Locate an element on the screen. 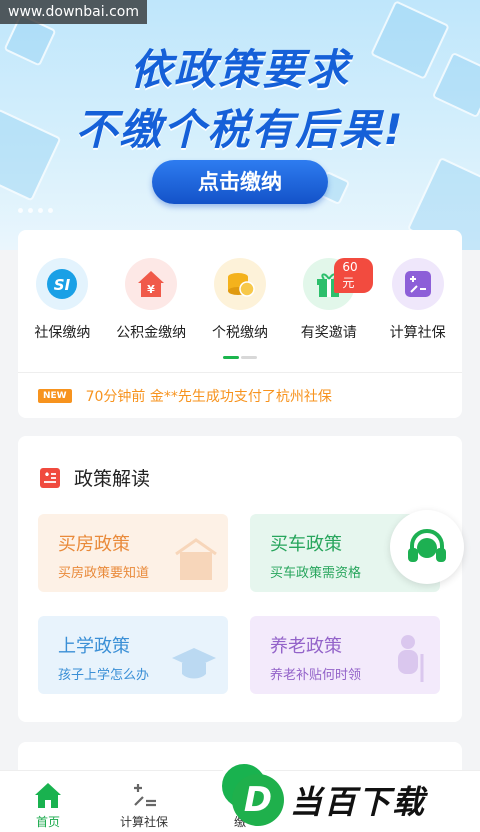 The height and width of the screenshot is (832, 480). news-text: 70分钟前 金**先生成功支付了杭州社保 is located at coordinates (208, 397).